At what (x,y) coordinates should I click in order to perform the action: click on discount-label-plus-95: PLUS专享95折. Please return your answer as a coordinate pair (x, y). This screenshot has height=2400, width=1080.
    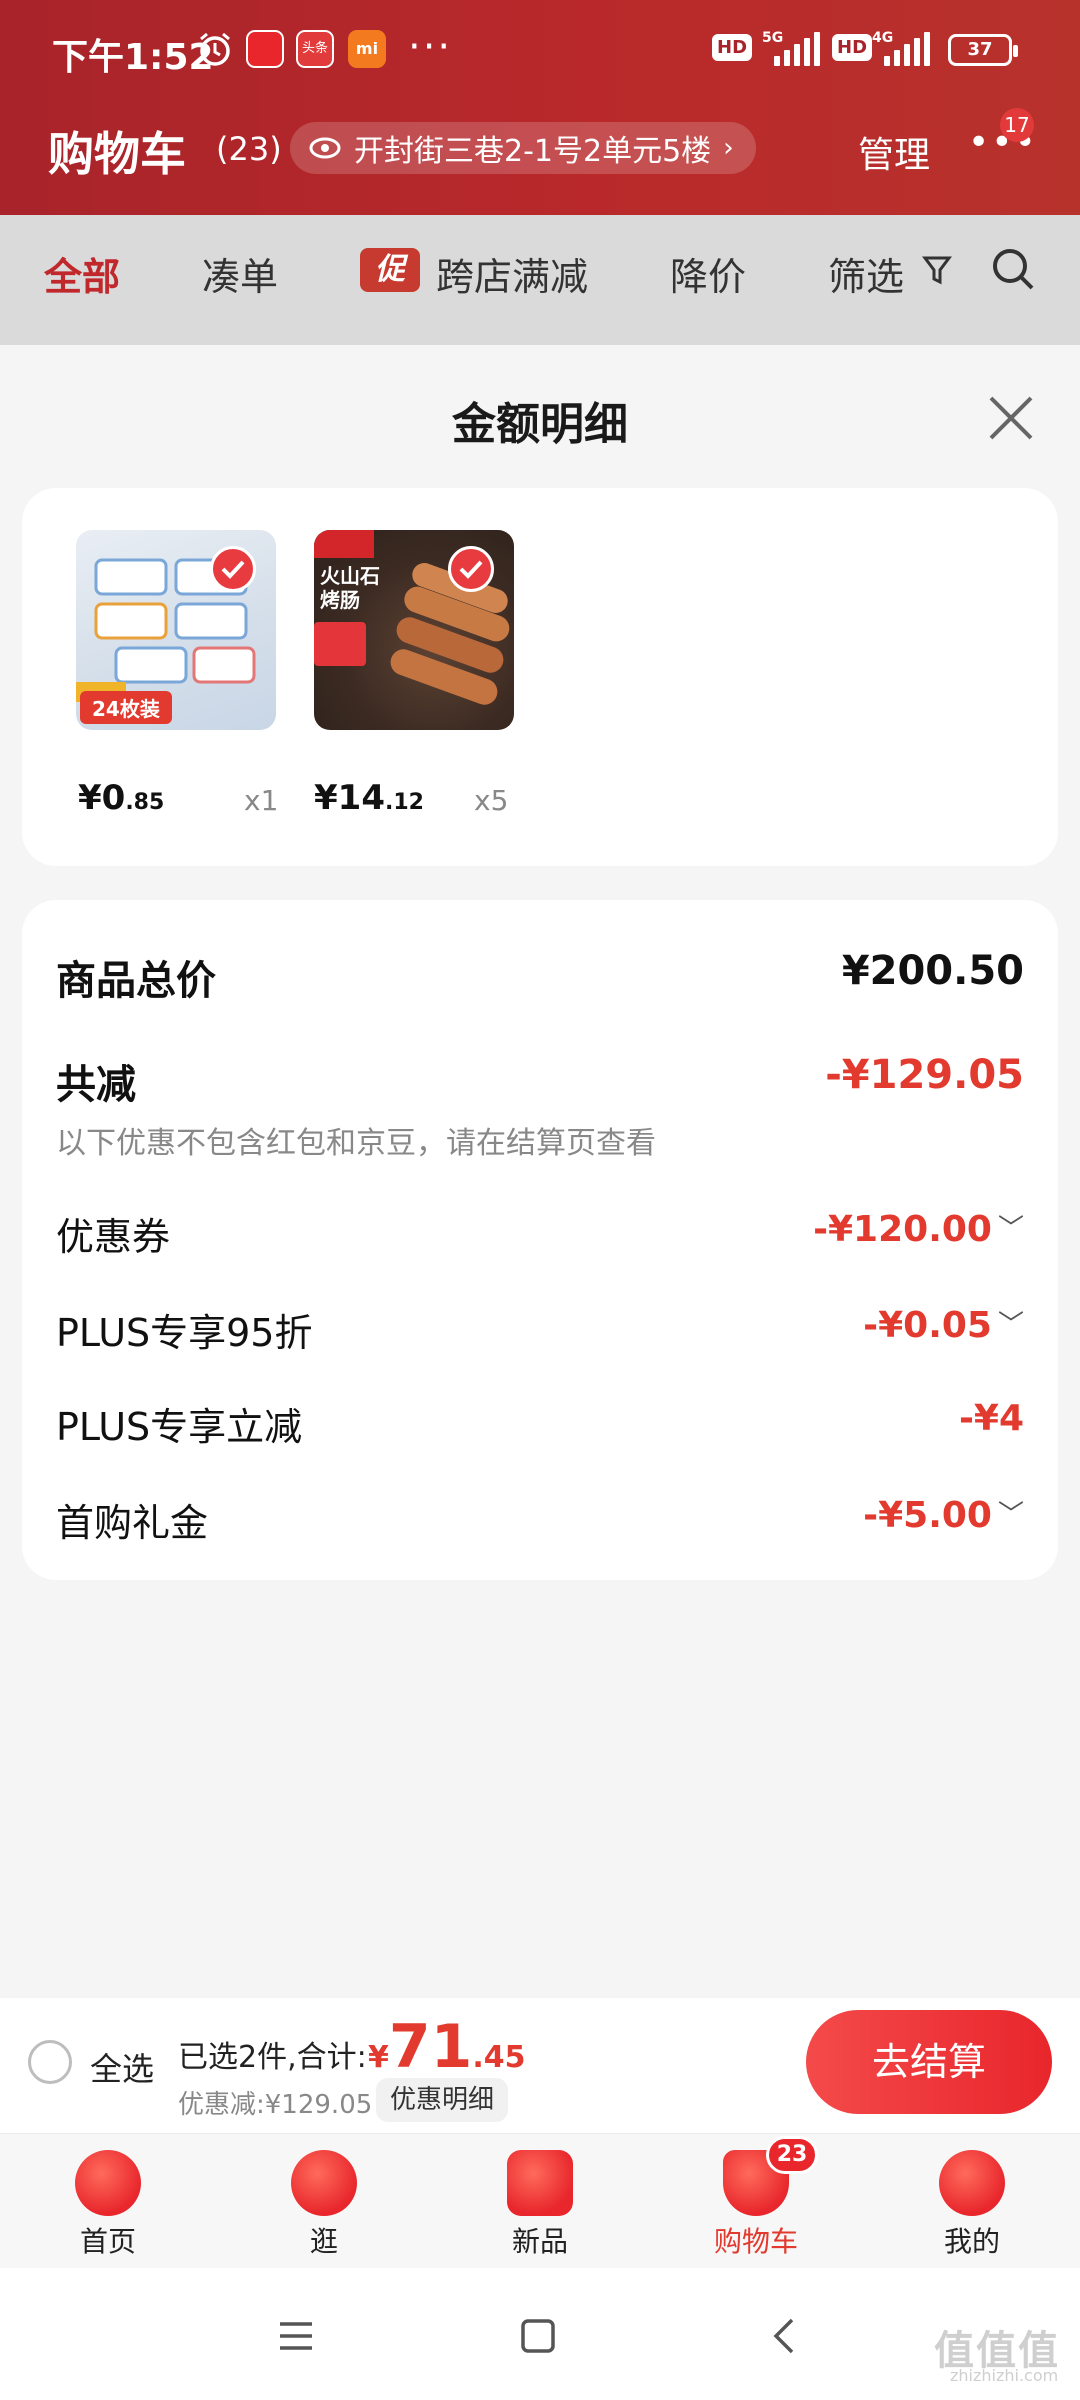
    Looking at the image, I should click on (184, 1333).